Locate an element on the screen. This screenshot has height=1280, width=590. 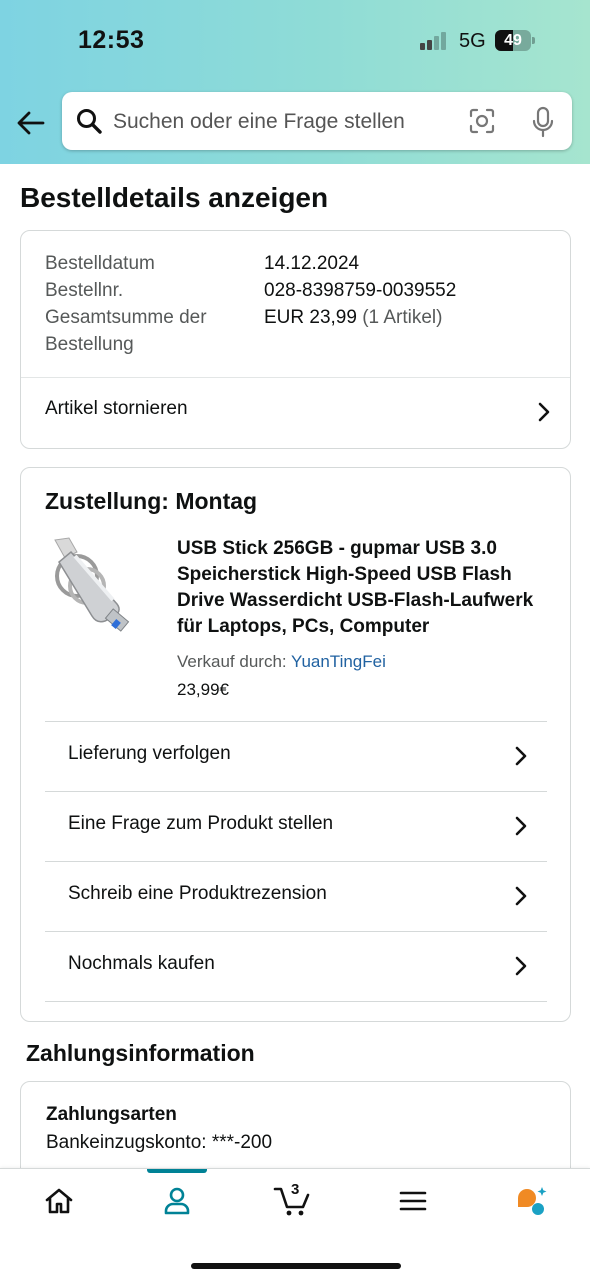
camera-scan-icon is located at coordinates (482, 121).